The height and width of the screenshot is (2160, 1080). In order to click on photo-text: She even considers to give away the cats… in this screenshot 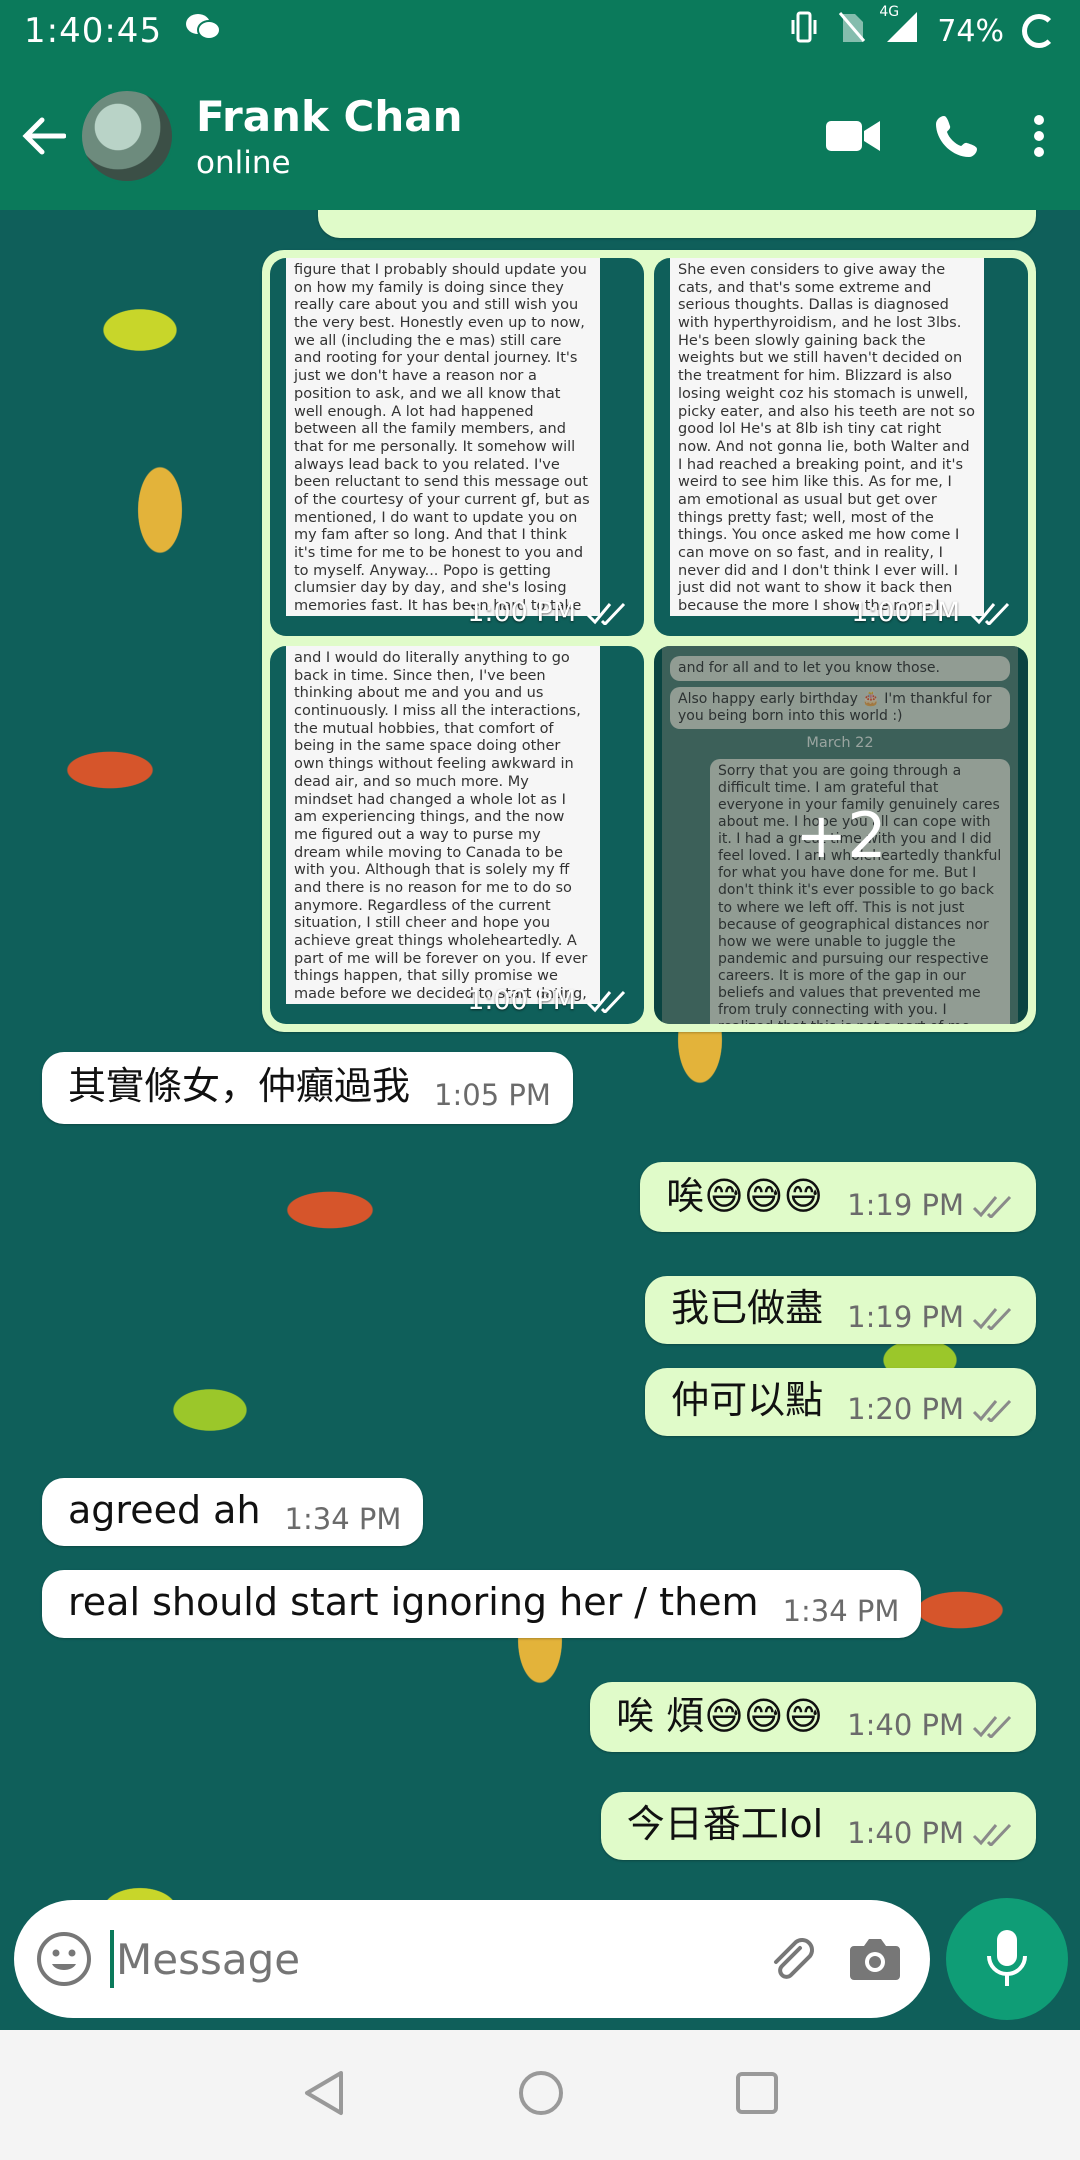, I will do `click(827, 437)`.